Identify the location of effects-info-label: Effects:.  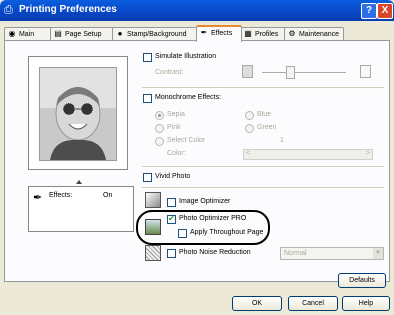
(61, 195).